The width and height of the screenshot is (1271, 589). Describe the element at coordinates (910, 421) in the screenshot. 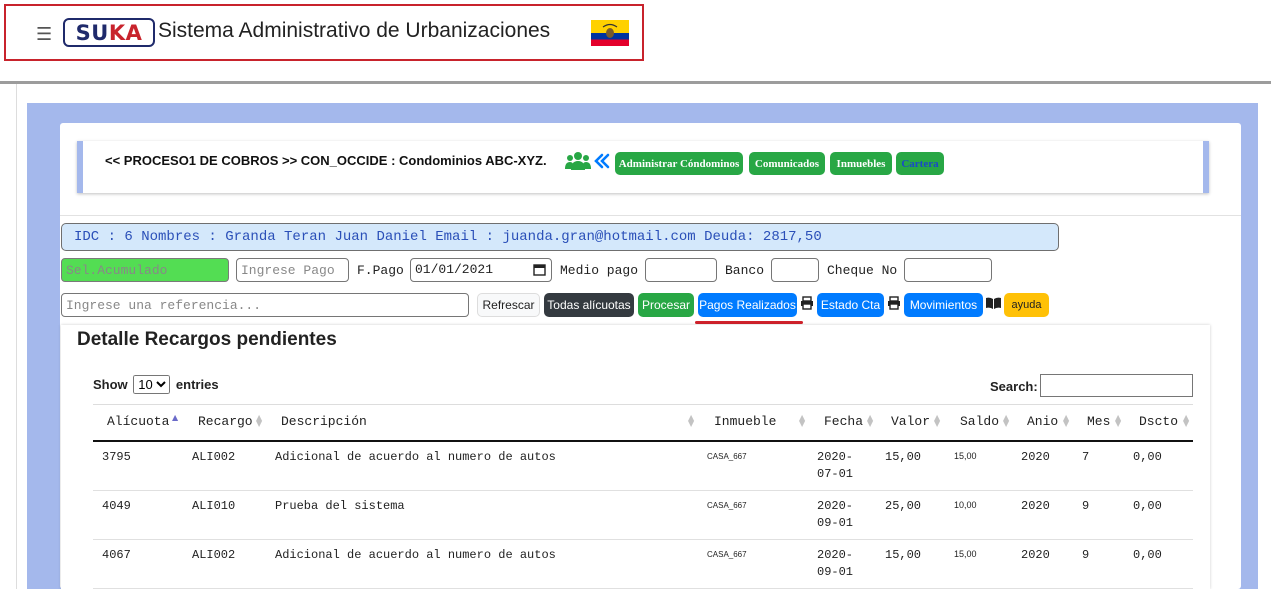

I see `header-valor: Valor` at that location.